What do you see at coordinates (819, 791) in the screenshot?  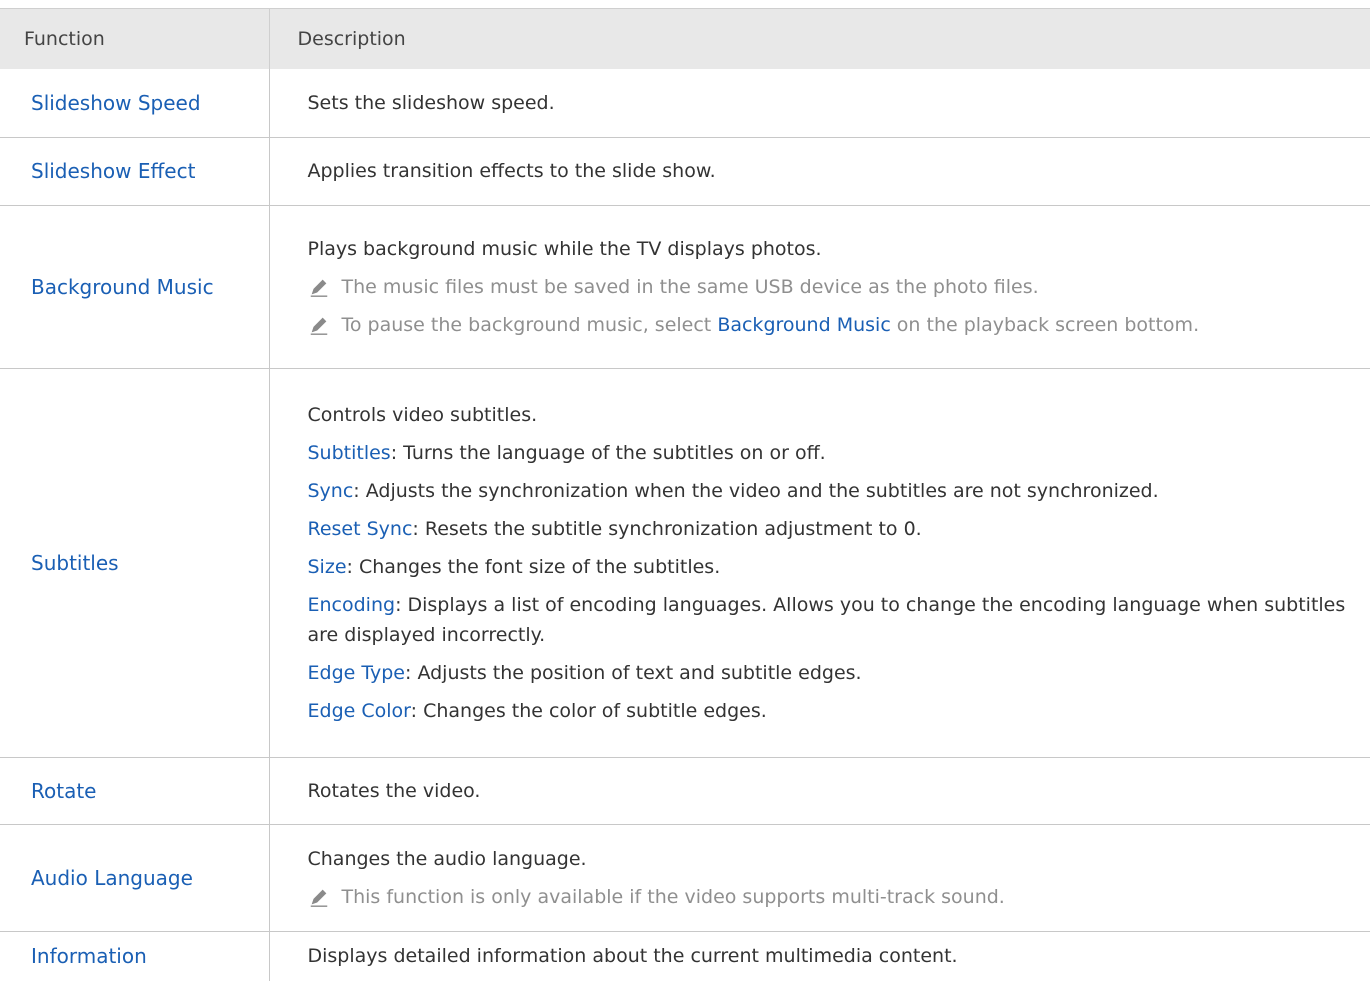 I see `description-cell: Rotates the video.` at bounding box center [819, 791].